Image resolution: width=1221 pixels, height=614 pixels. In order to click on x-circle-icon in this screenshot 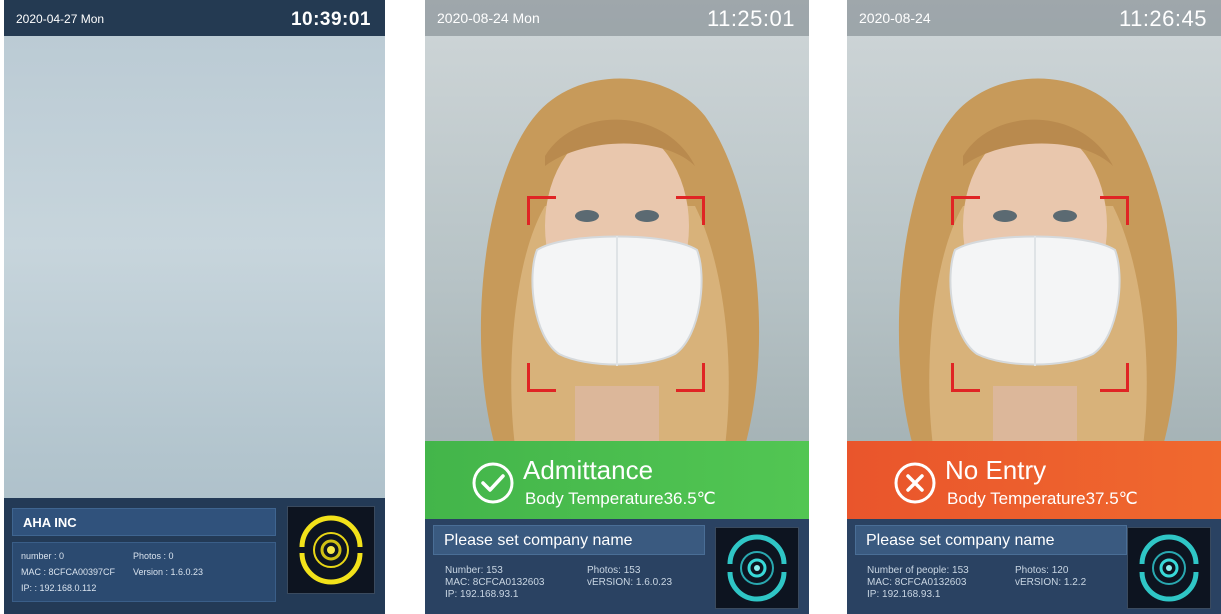, I will do `click(915, 483)`.